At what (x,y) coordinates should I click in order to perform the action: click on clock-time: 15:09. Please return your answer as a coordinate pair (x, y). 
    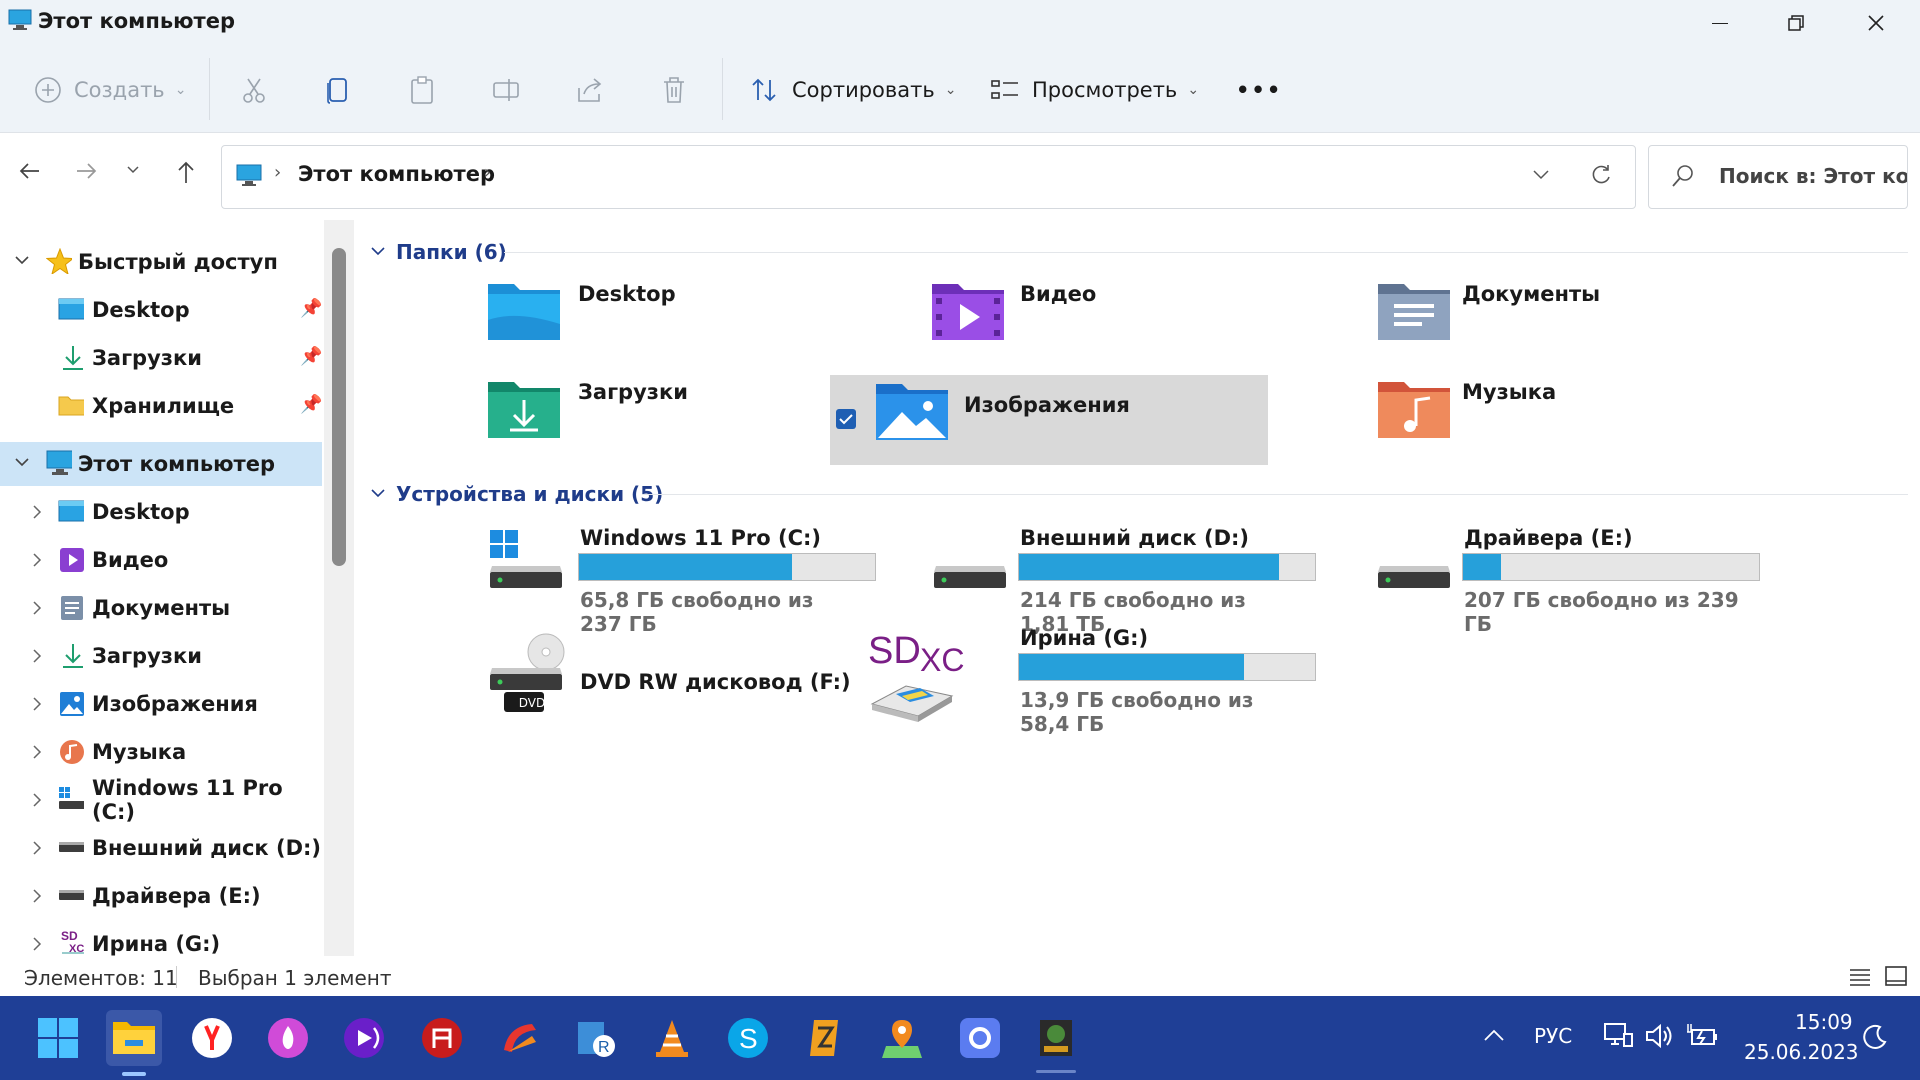
    Looking at the image, I should click on (1824, 1022).